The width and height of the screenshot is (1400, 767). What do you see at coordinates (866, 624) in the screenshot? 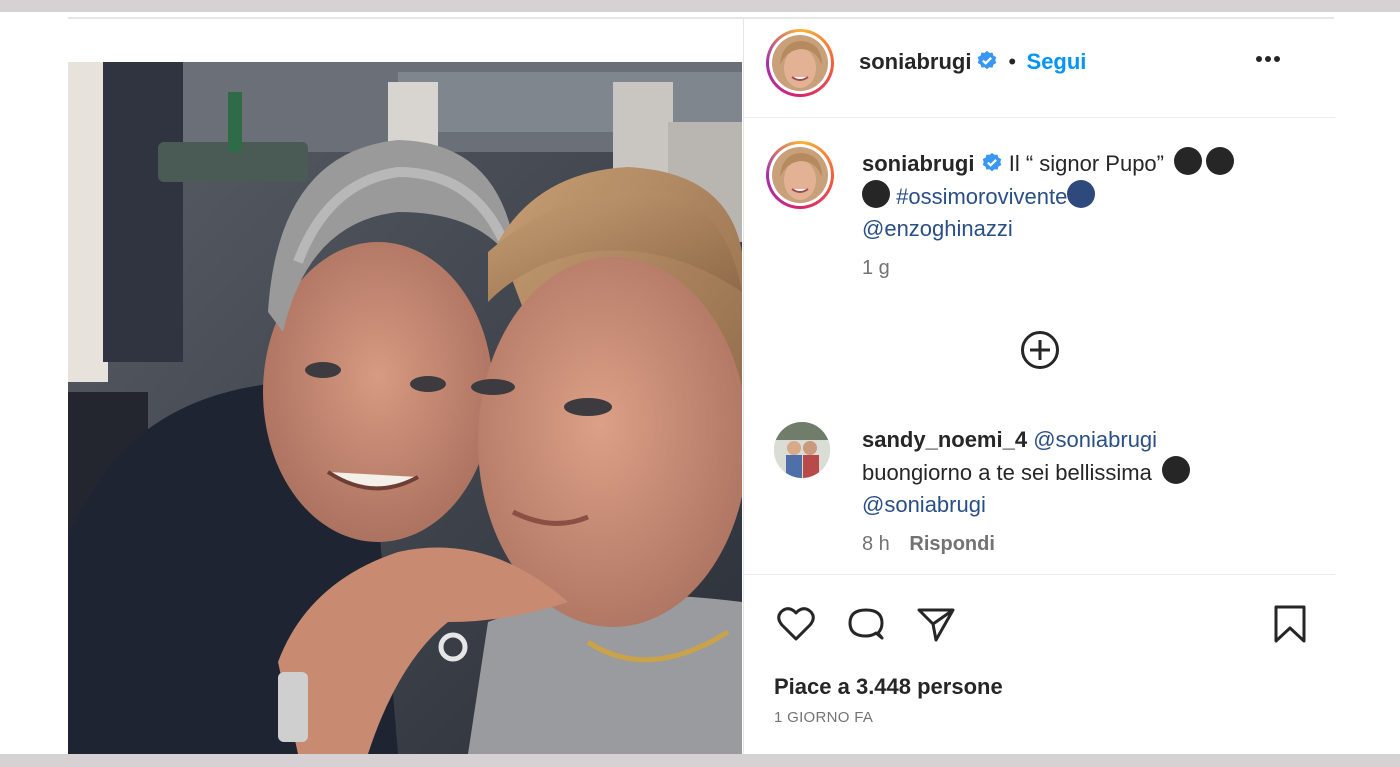
I see `comment-icon` at bounding box center [866, 624].